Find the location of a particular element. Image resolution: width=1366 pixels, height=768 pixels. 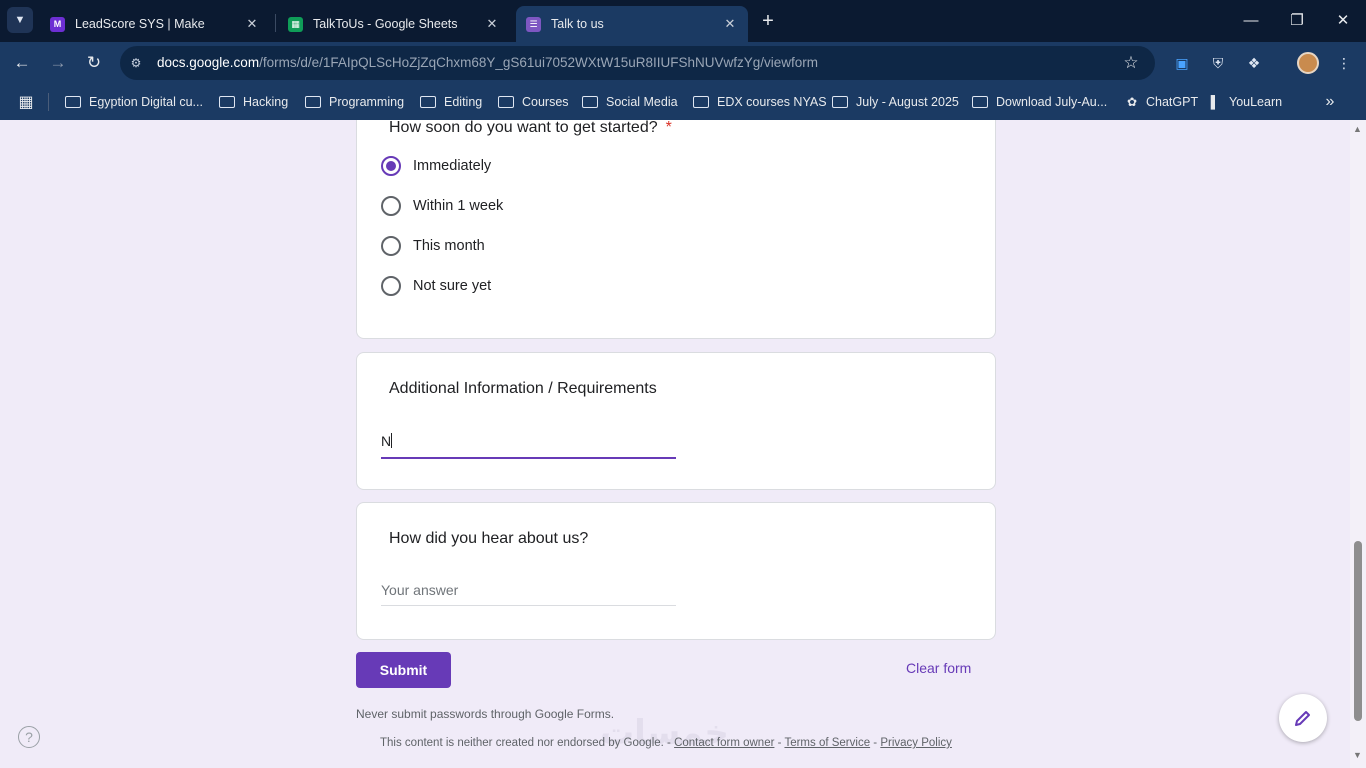

bookmark-chatgpt: ✿ ChatGPT is located at coordinates (1161, 102).